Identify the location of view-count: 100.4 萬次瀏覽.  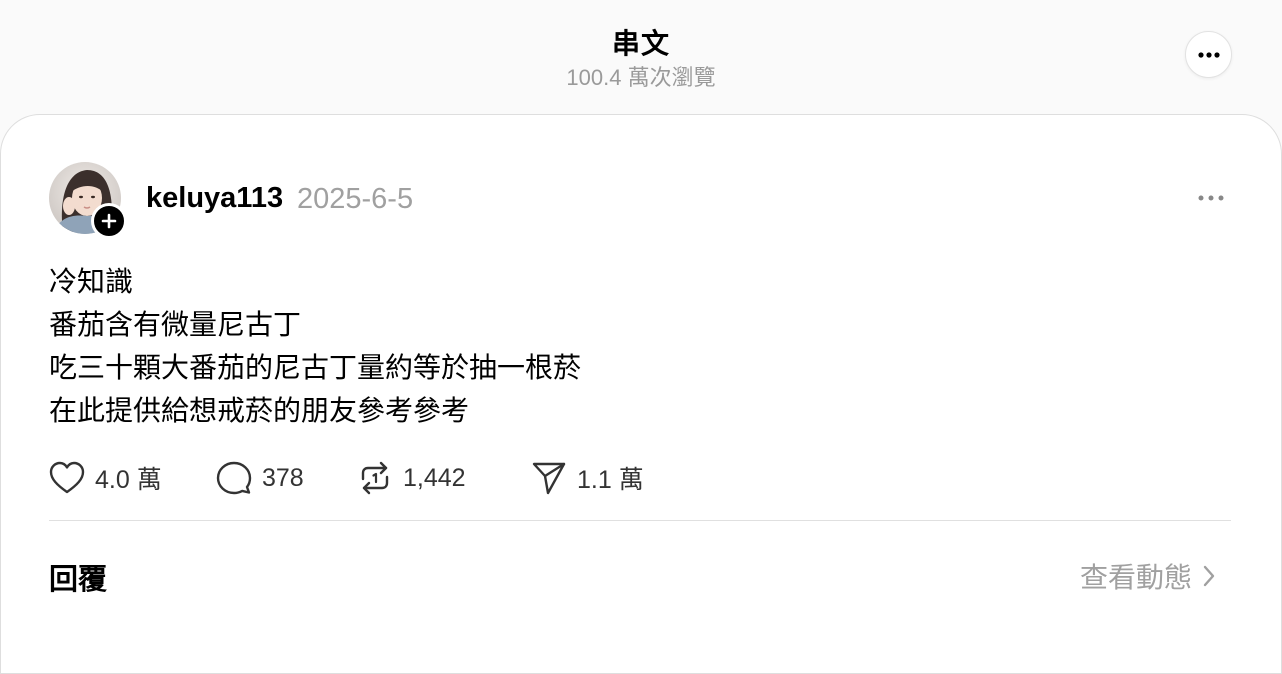
(641, 77).